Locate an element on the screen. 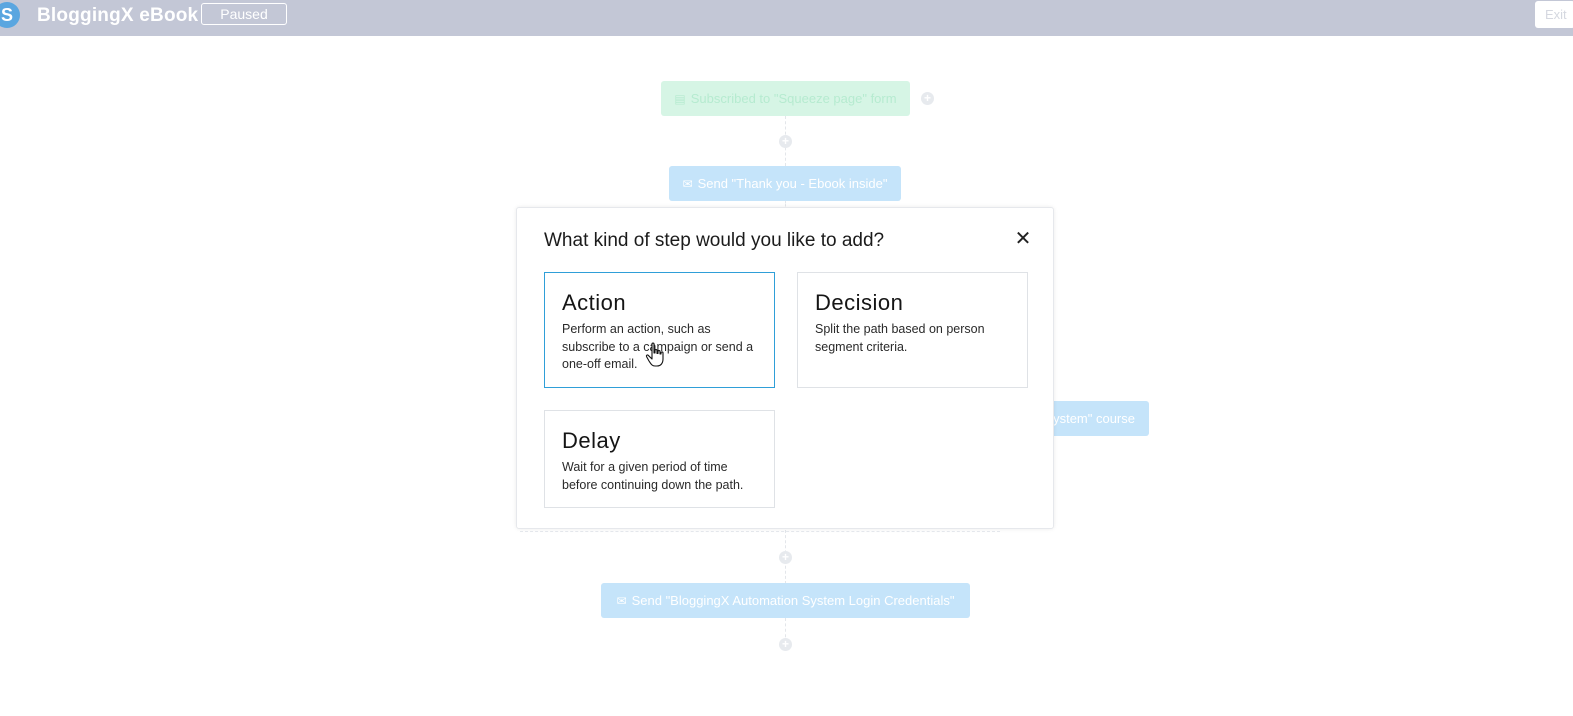  course-node-label: ystem" course is located at coordinates (1094, 418).